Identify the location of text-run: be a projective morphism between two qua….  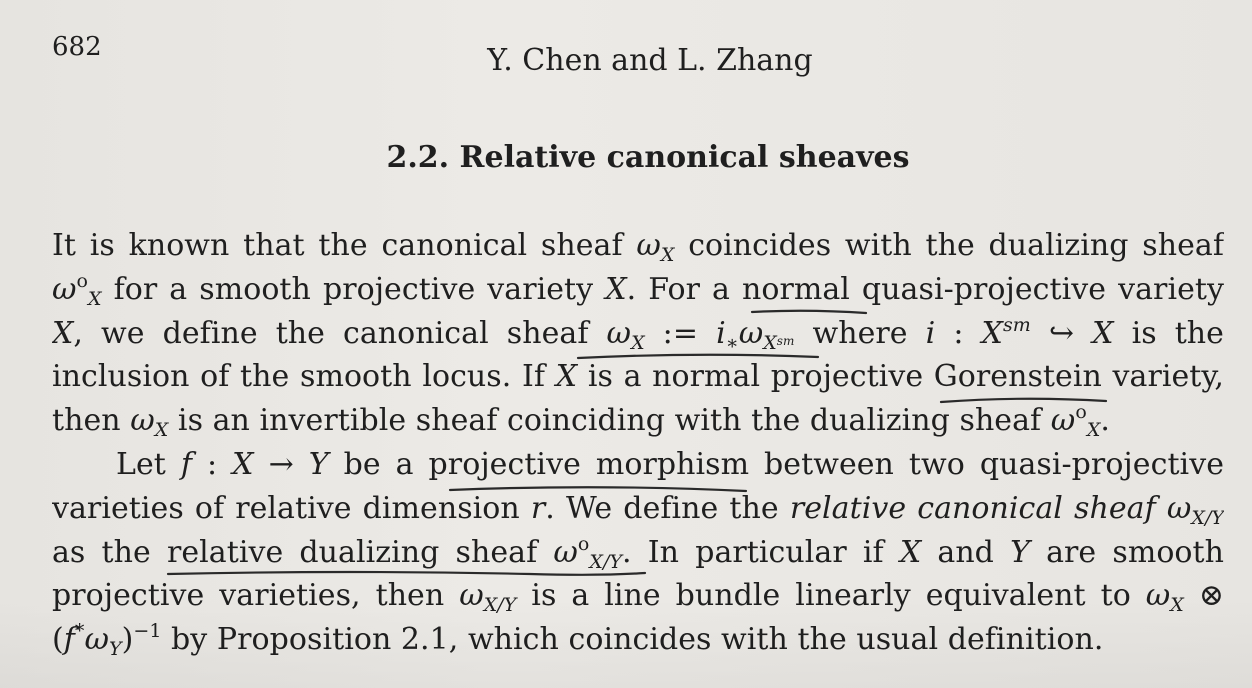
(776, 464).